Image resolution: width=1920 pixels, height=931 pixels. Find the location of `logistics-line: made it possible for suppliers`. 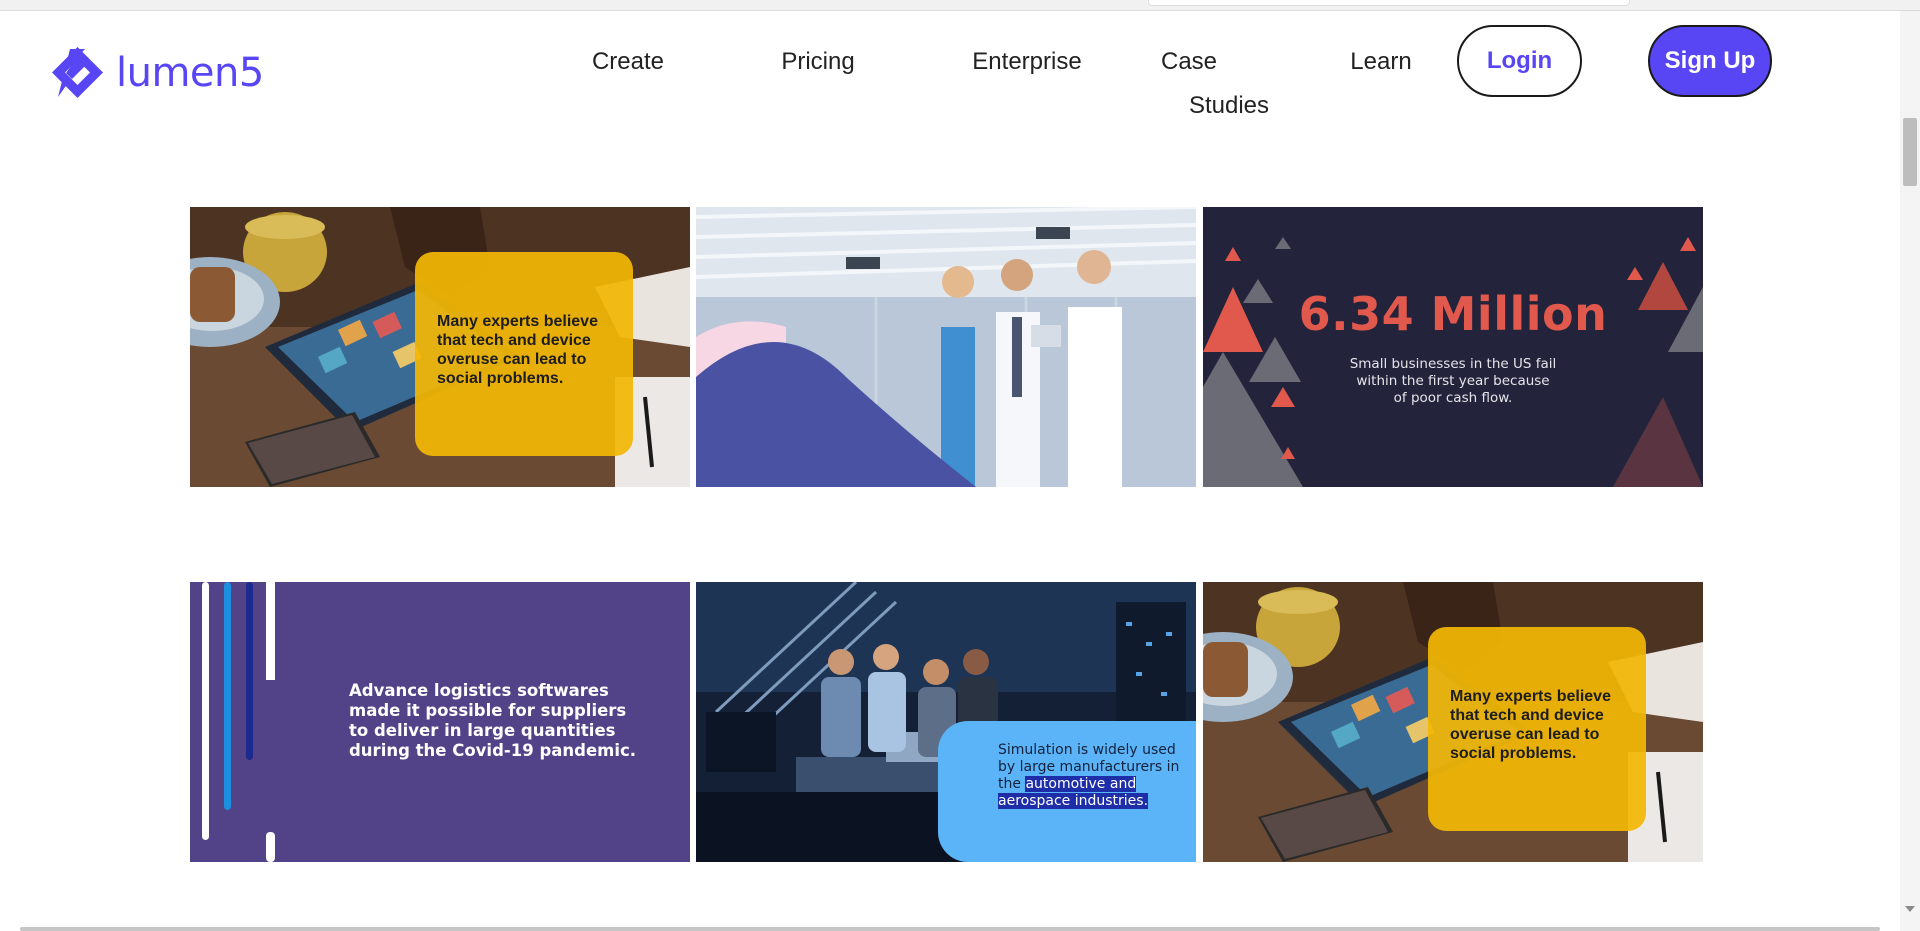

logistics-line: made it possible for suppliers is located at coordinates (488, 710).